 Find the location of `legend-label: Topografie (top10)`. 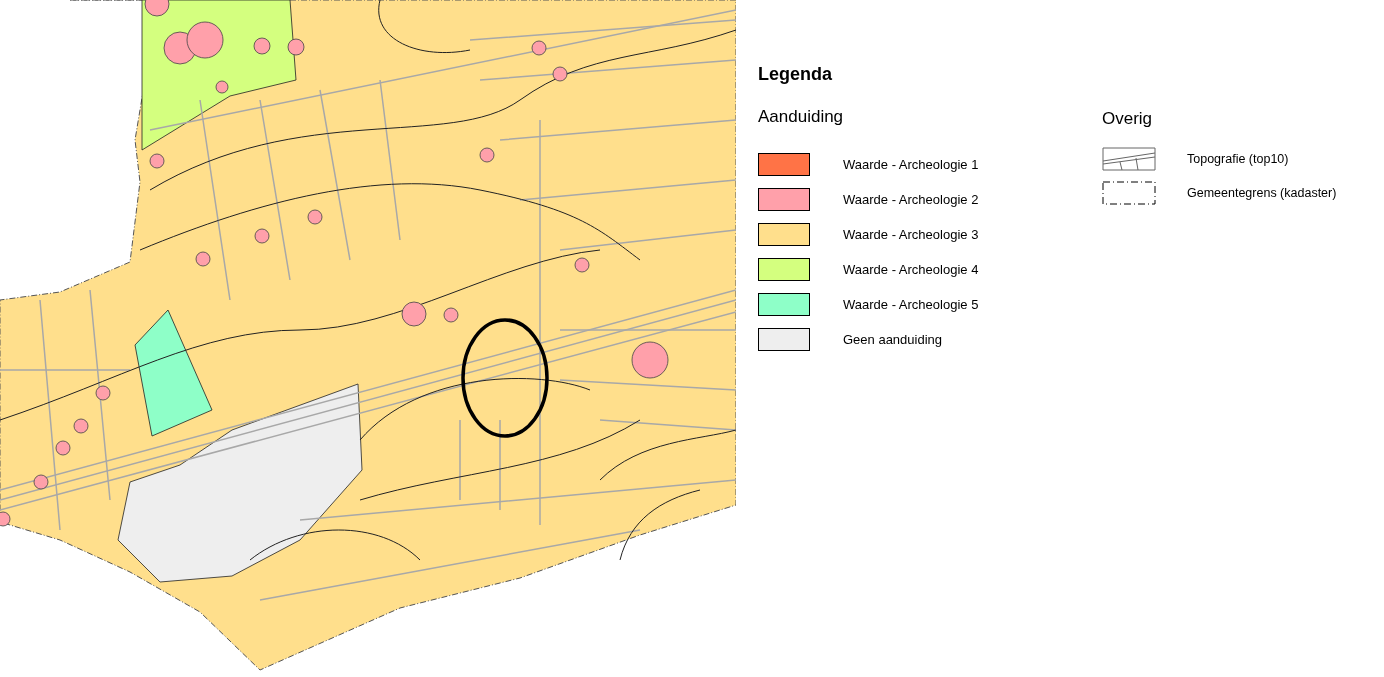

legend-label: Topografie (top10) is located at coordinates (1238, 159).